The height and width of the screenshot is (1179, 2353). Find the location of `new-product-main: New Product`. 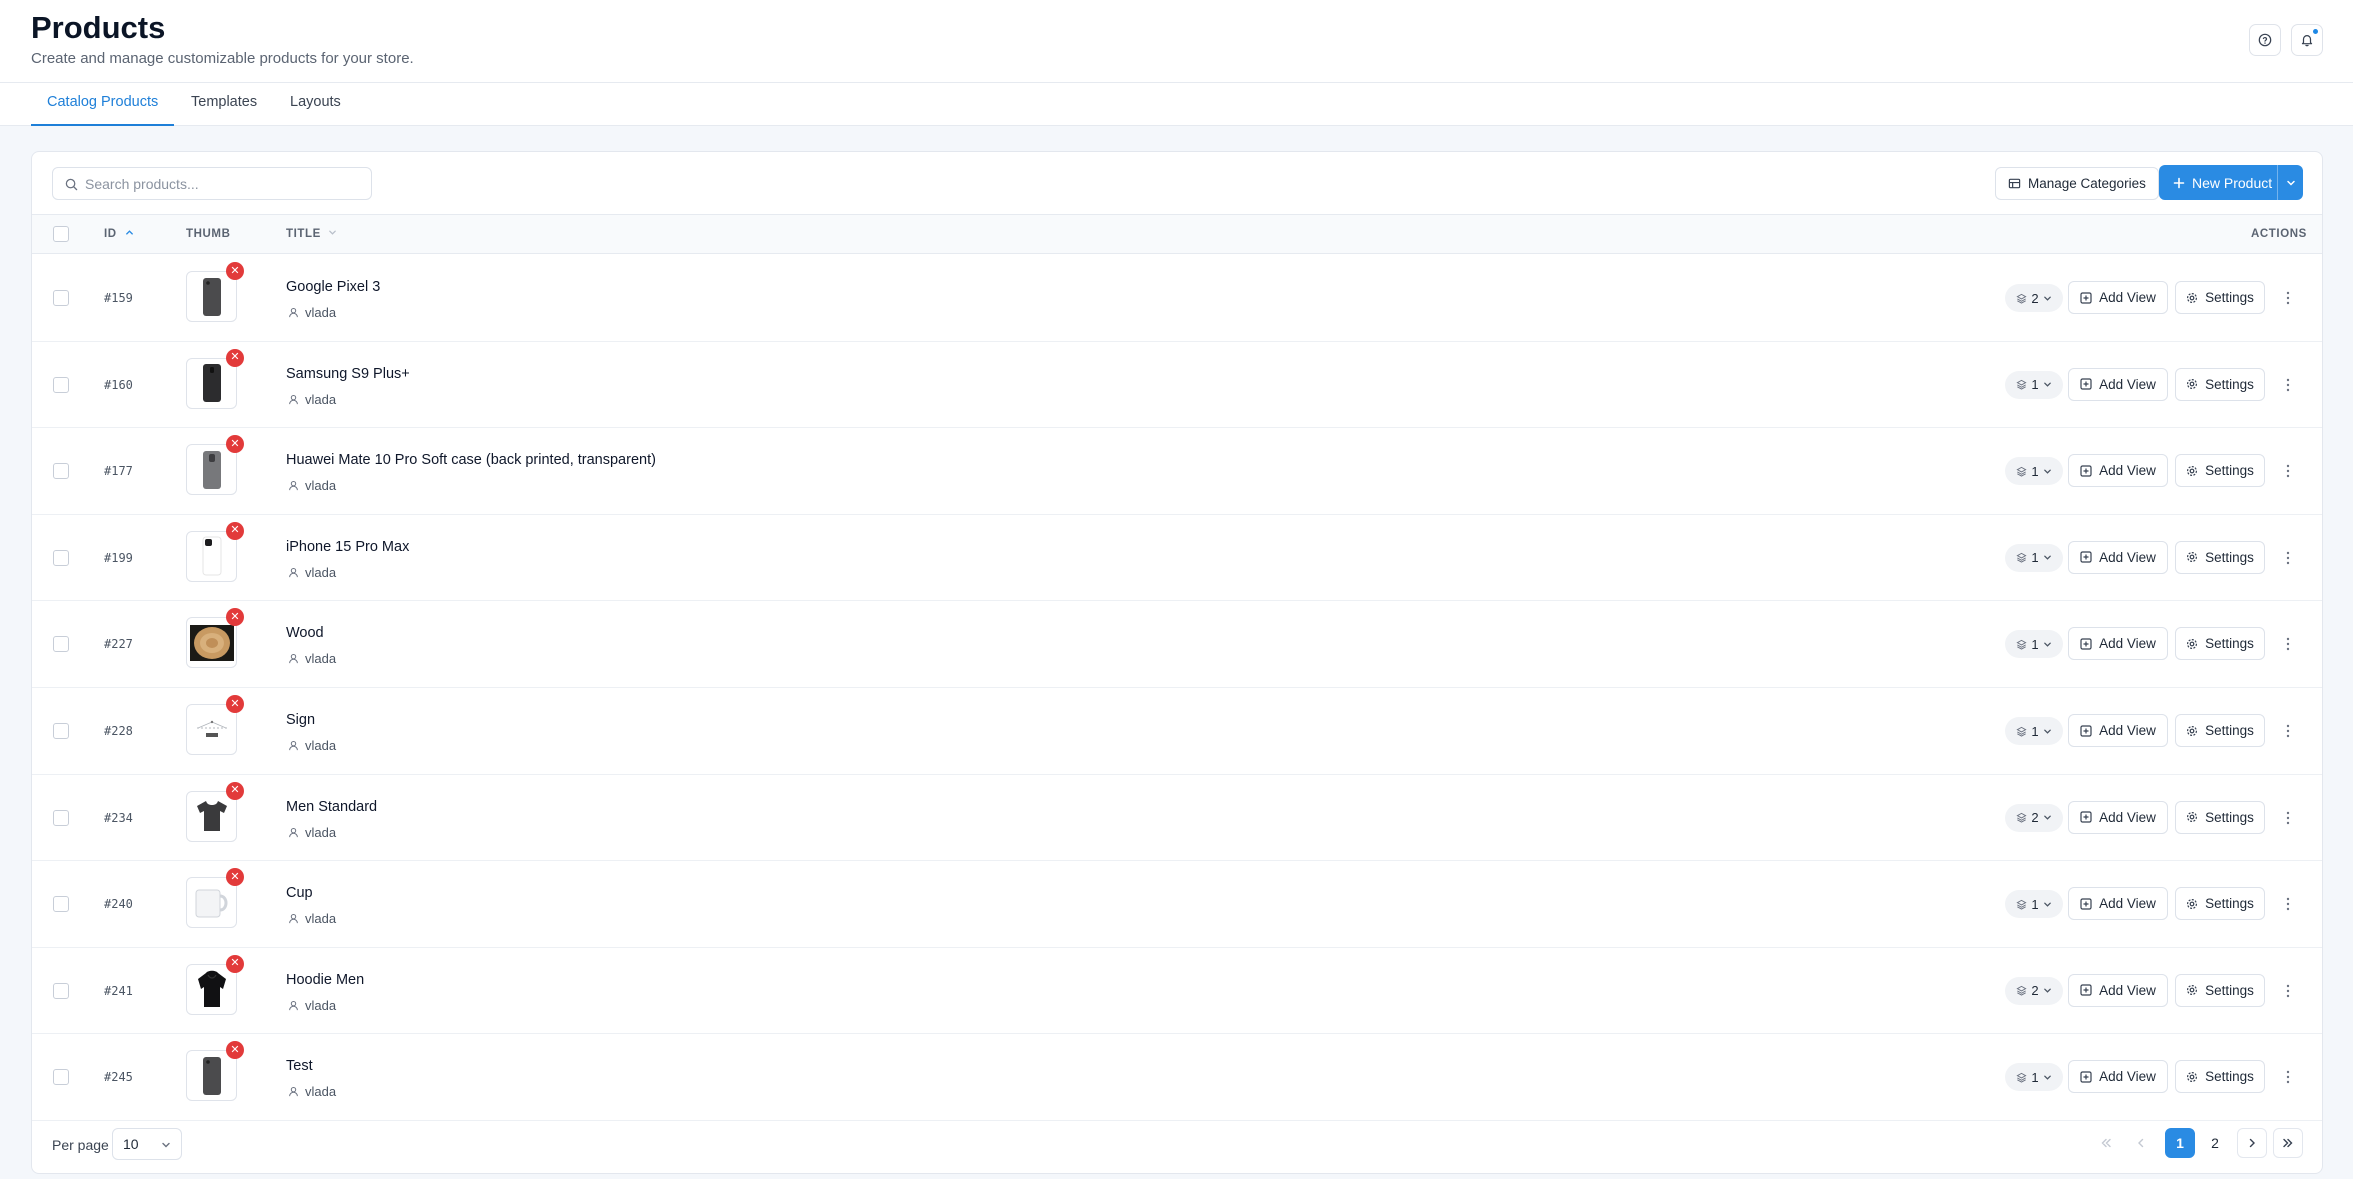

new-product-main: New Product is located at coordinates (2218, 182).